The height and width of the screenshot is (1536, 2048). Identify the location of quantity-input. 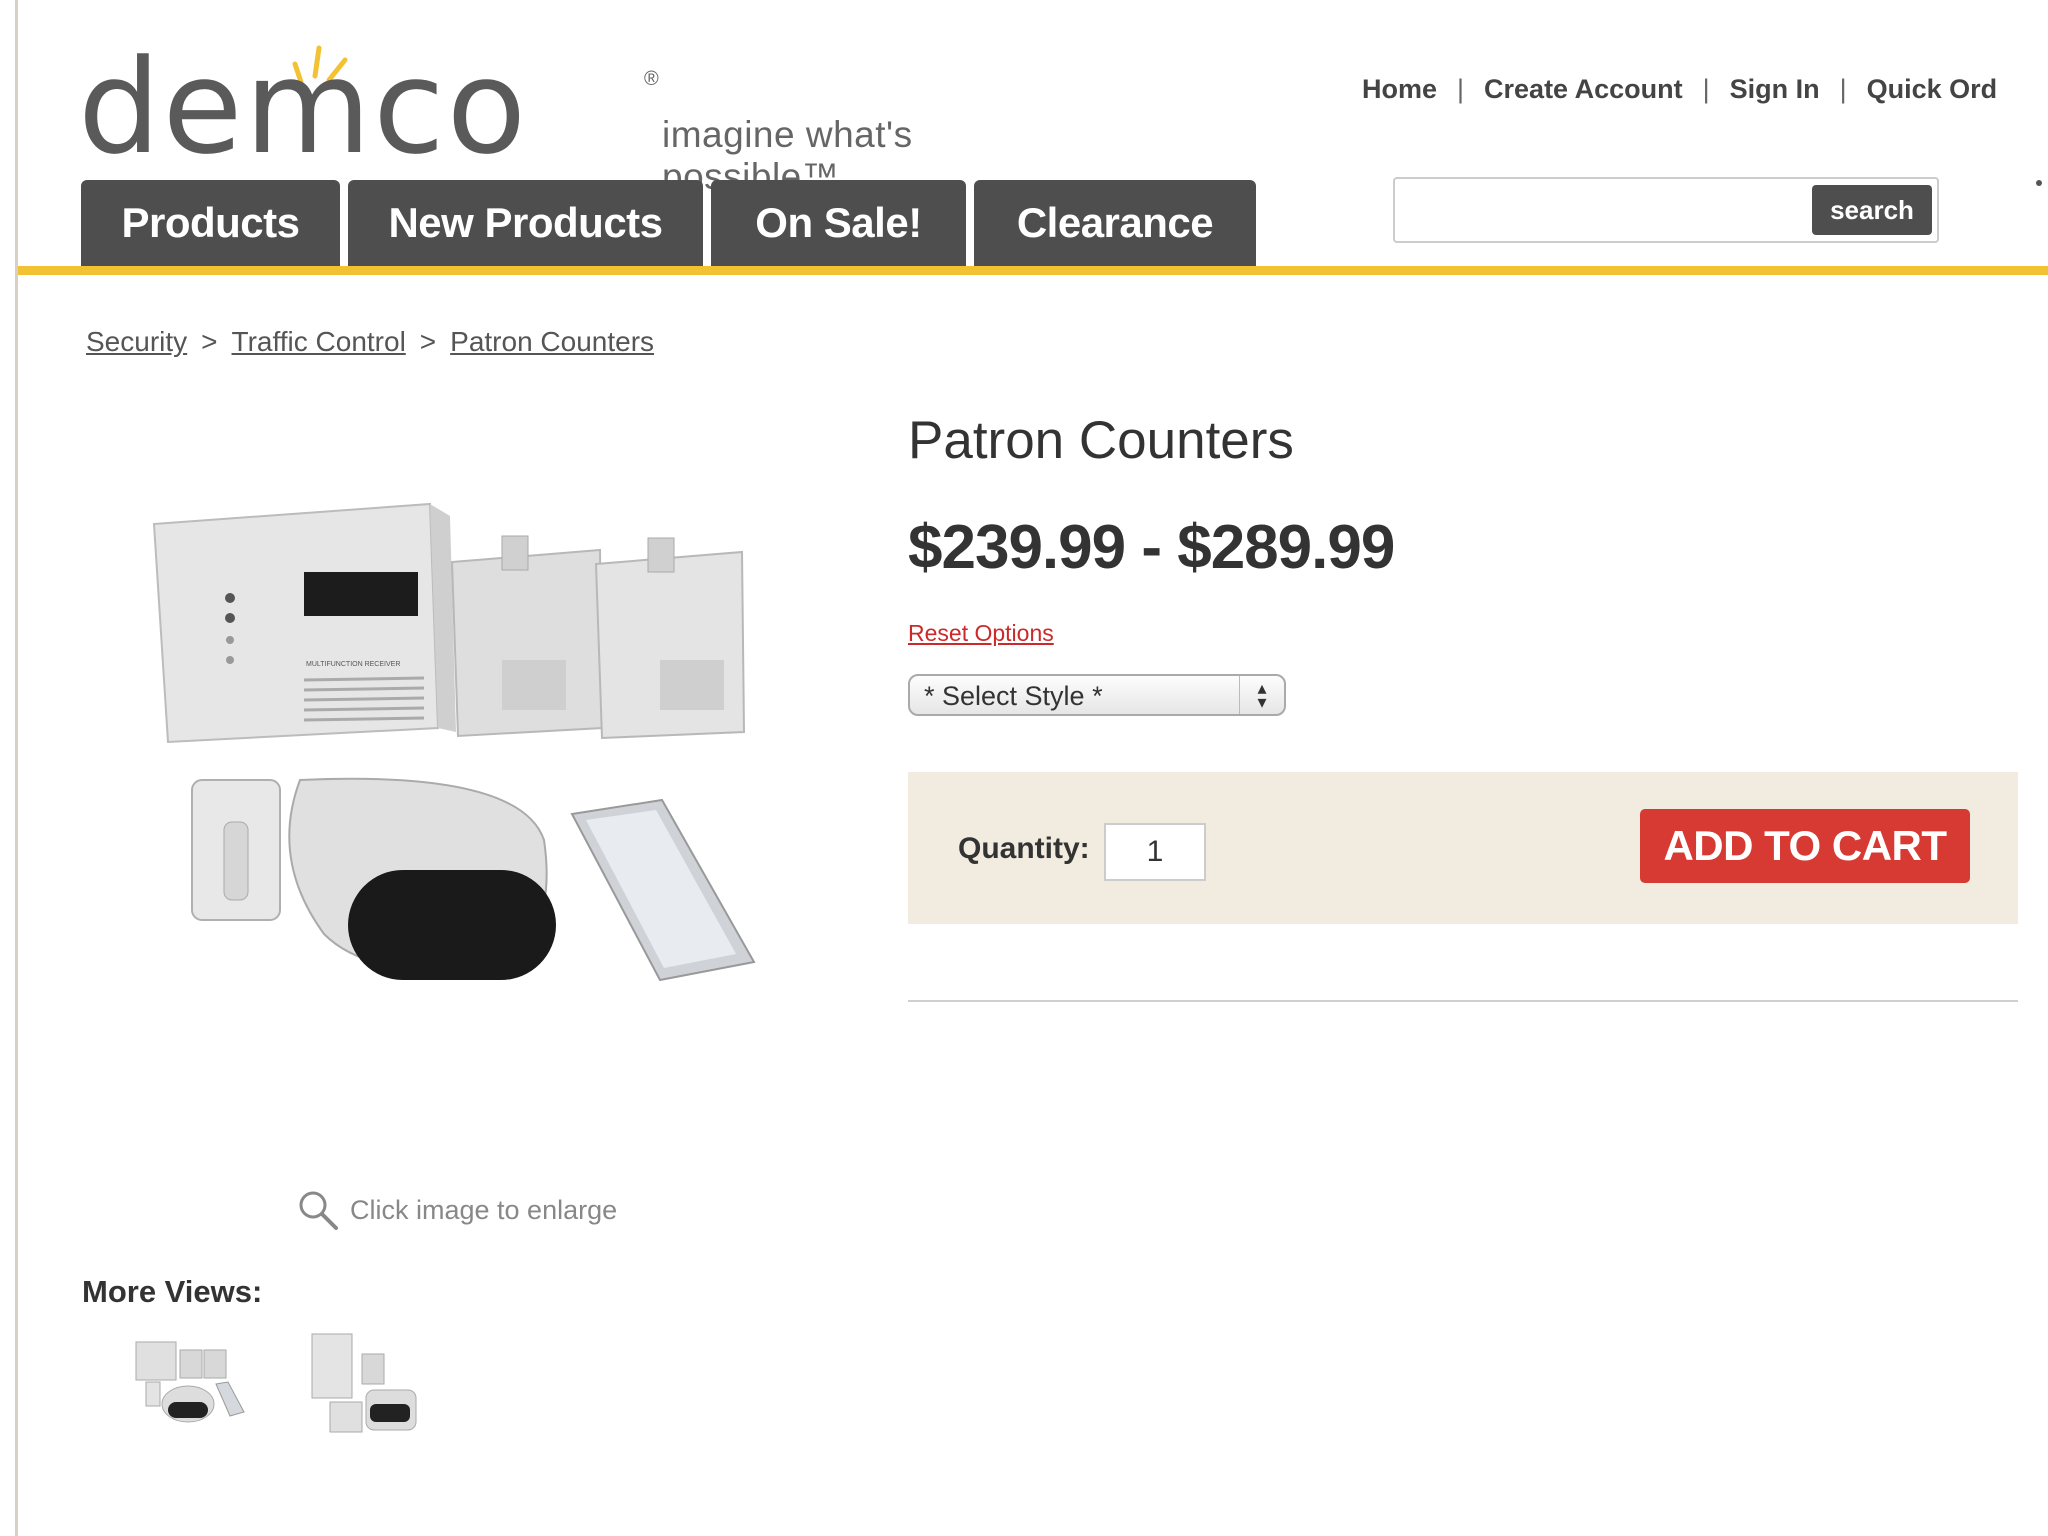
(1155, 852).